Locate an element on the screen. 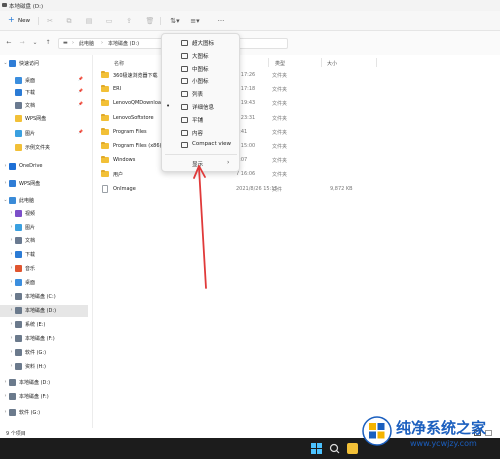 The image size is (500, 459). start-icon is located at coordinates (316, 448).